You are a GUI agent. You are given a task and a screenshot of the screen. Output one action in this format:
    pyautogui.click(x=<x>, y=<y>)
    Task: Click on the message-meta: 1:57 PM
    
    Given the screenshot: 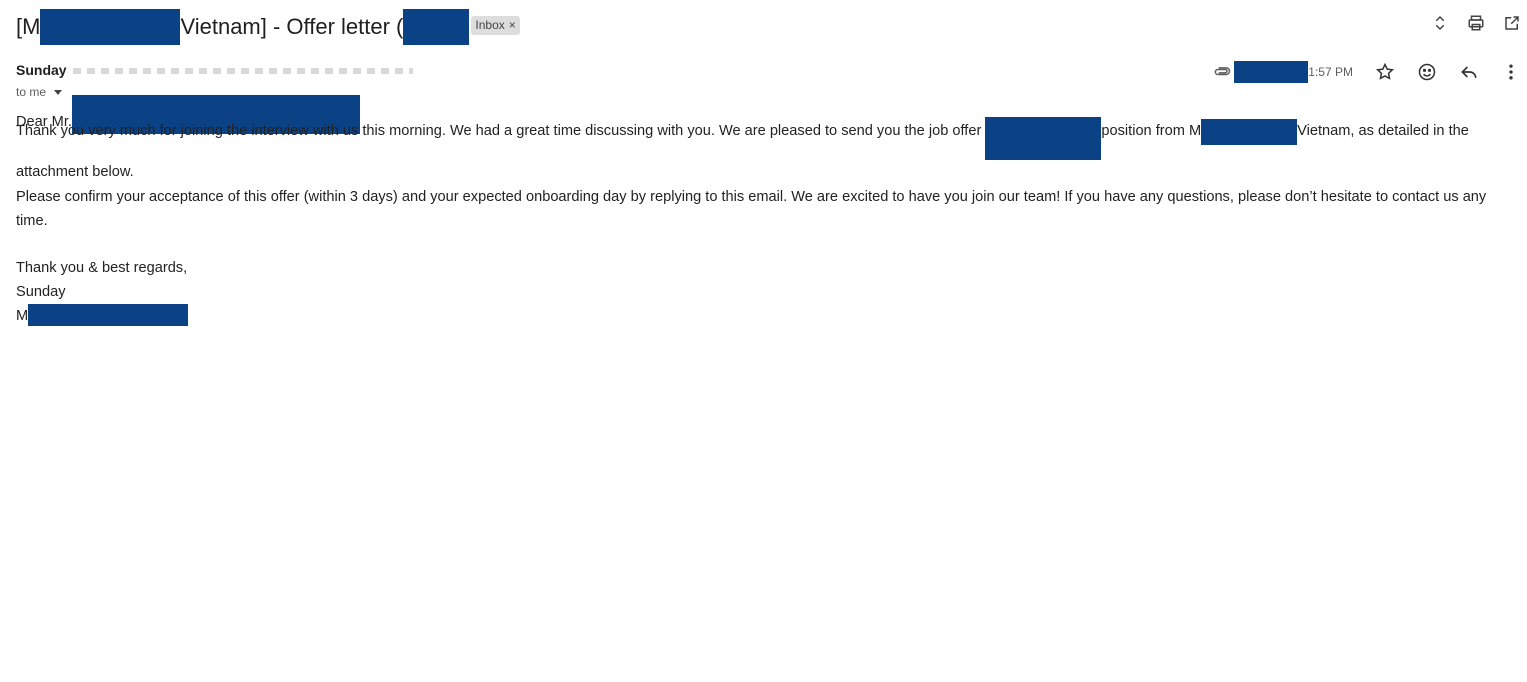 What is the action you would take?
    pyautogui.click(x=1366, y=72)
    